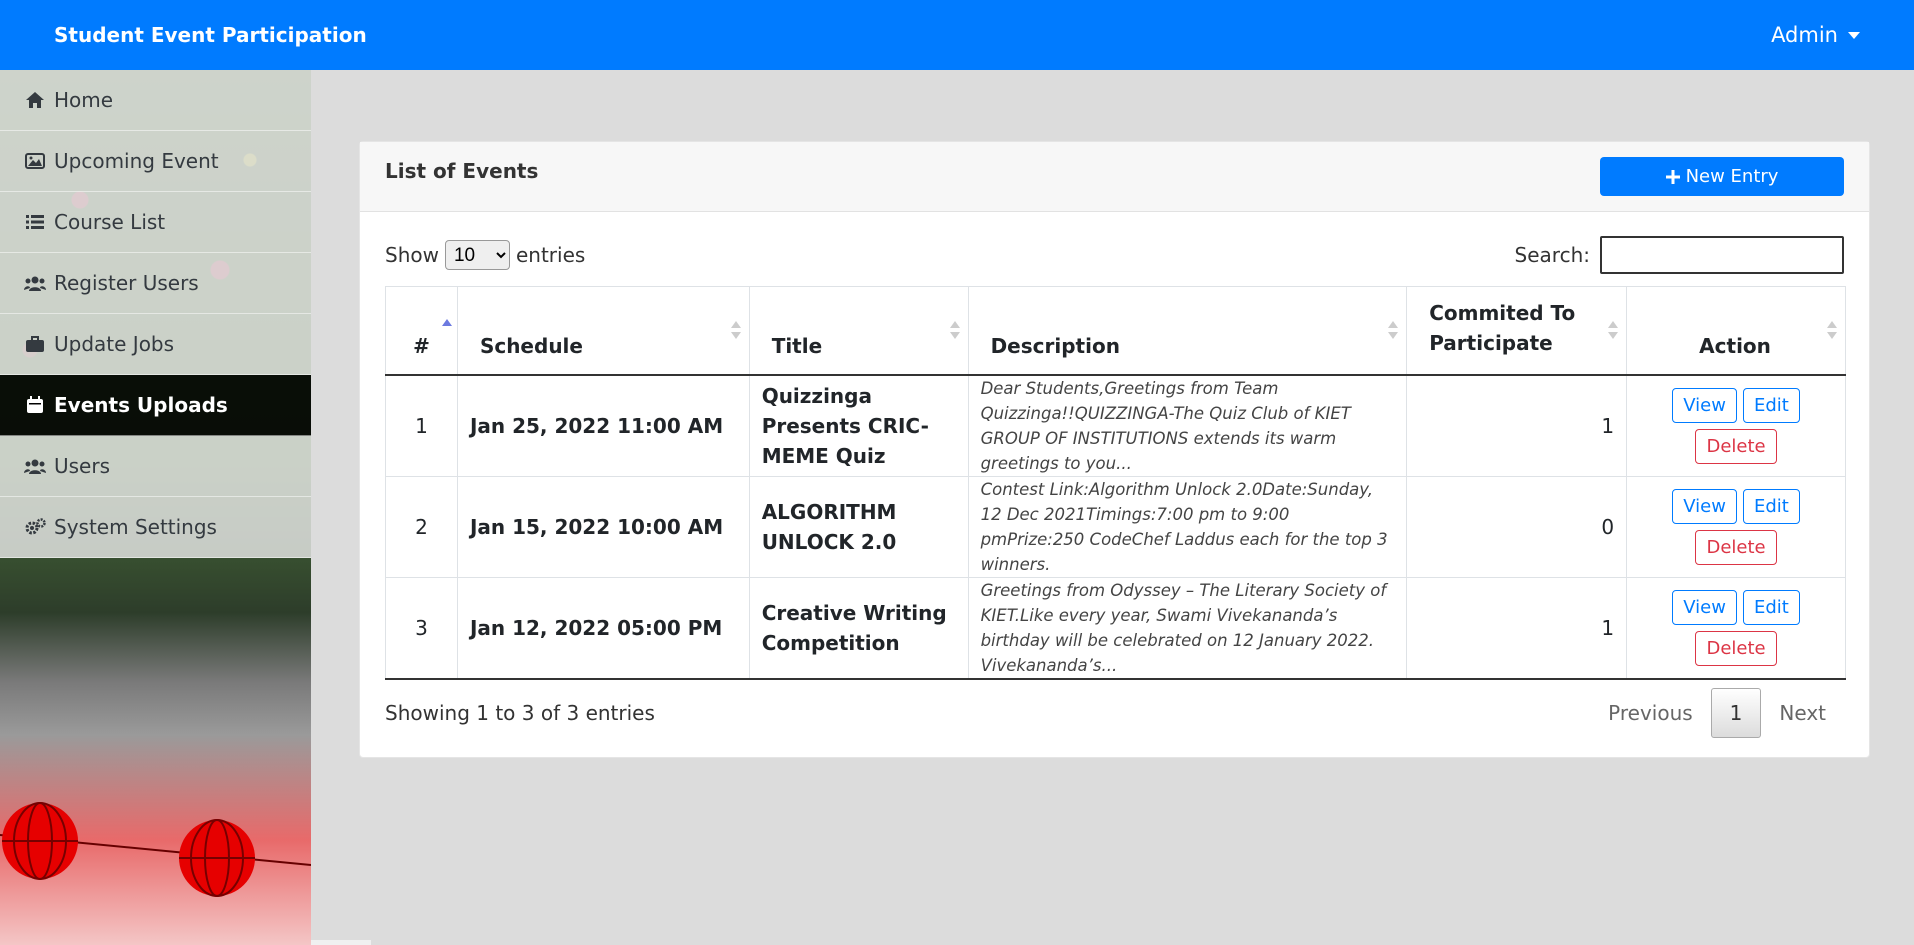  What do you see at coordinates (35, 100) in the screenshot?
I see `home-icon` at bounding box center [35, 100].